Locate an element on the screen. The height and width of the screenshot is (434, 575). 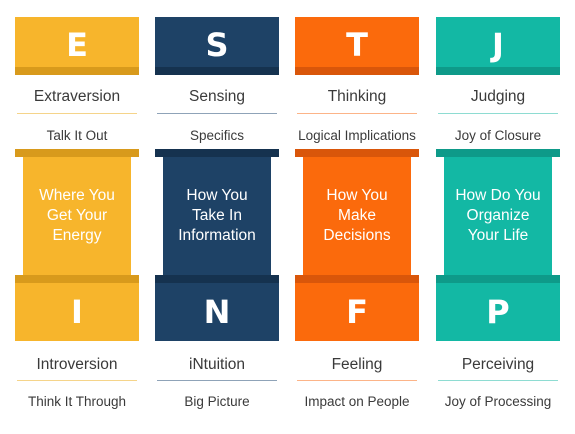
top-sublabel: Talk It Out is located at coordinates (77, 135).